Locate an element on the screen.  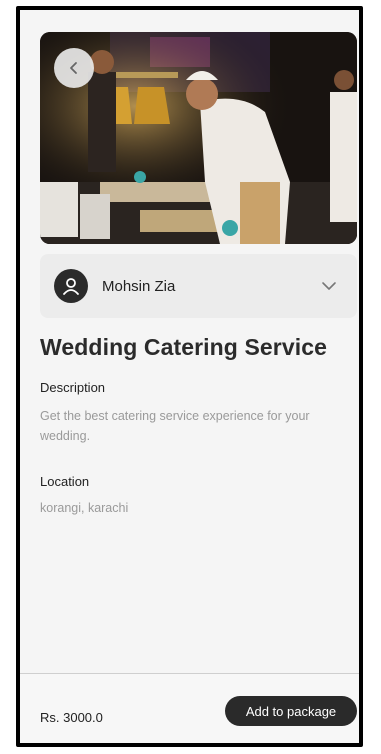
add-to-package-button: Add to package is located at coordinates (291, 711).